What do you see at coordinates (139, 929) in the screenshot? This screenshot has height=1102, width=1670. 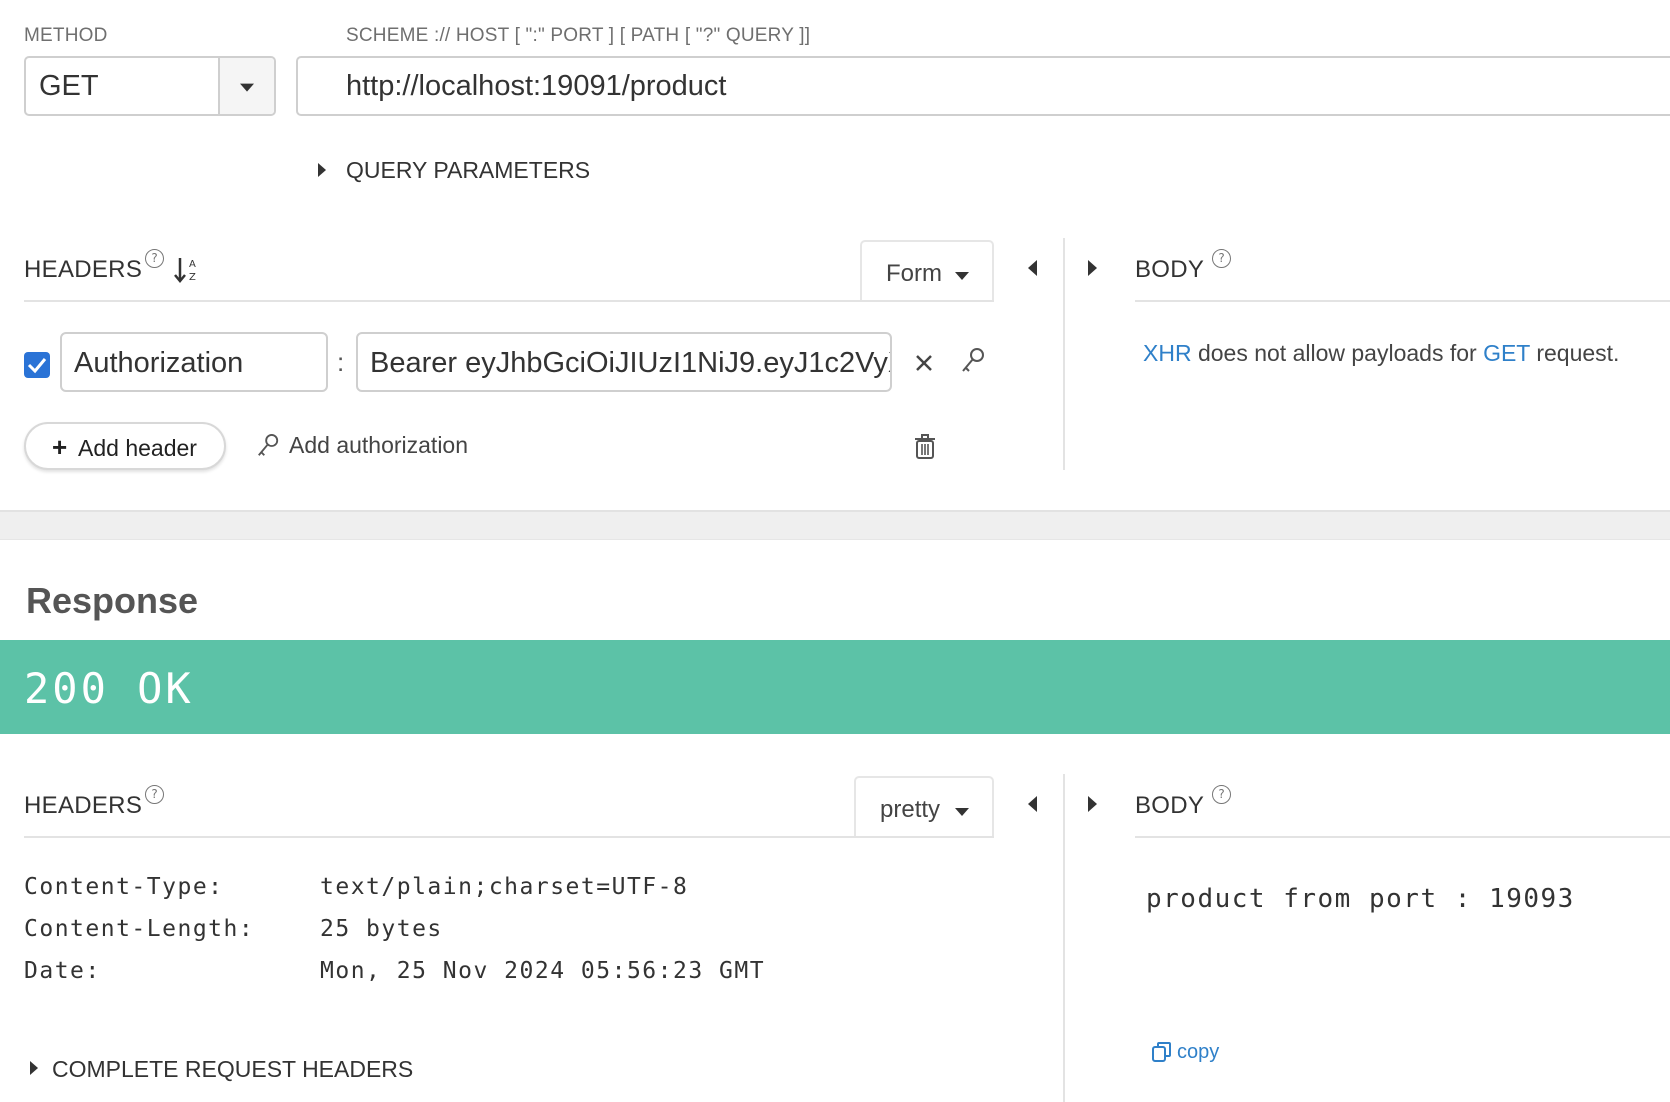 I see `response-header-key: Content-Length:` at bounding box center [139, 929].